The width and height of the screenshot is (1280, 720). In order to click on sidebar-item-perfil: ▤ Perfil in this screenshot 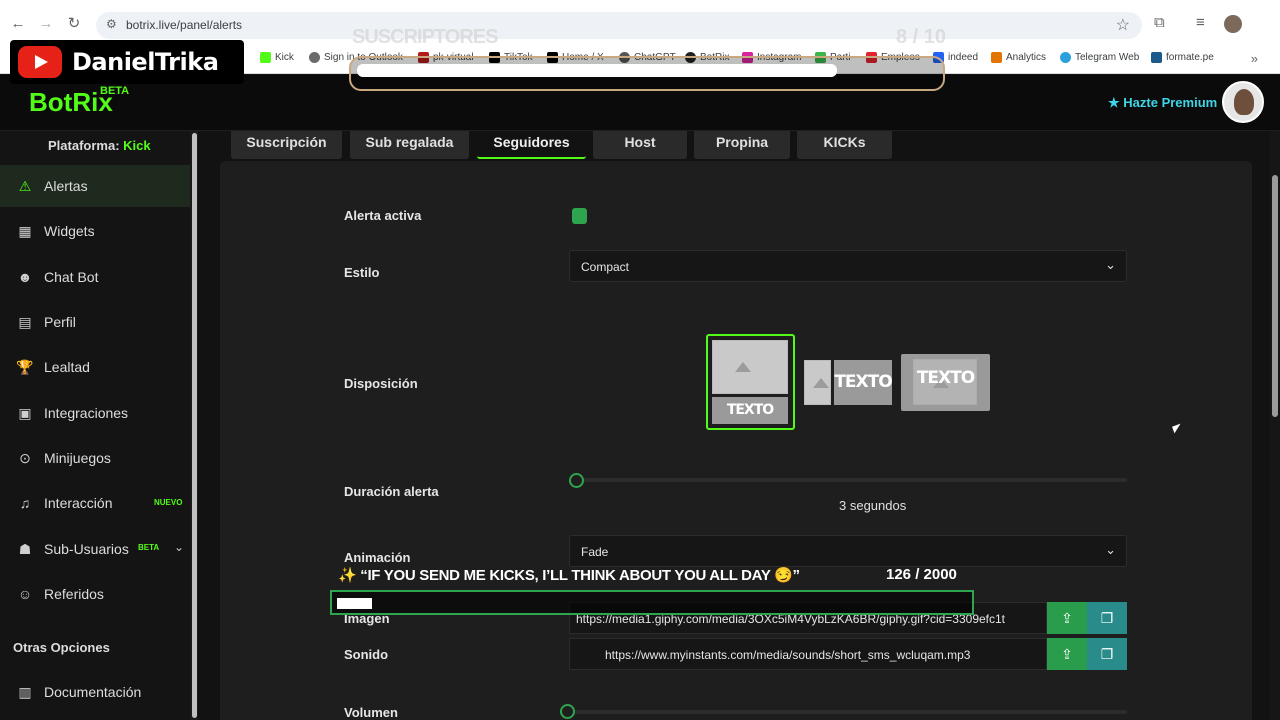, I will do `click(95, 322)`.